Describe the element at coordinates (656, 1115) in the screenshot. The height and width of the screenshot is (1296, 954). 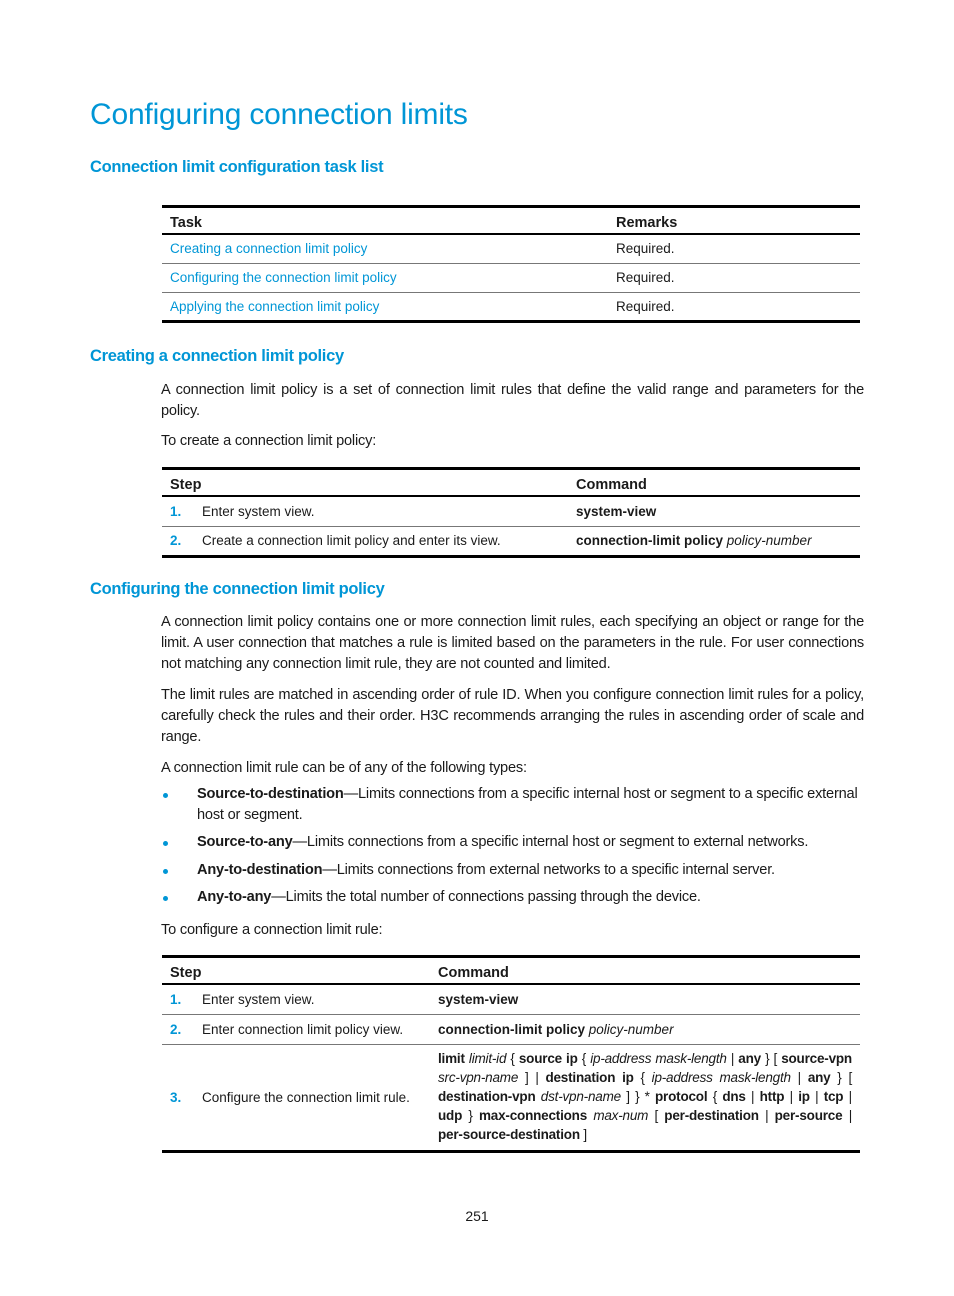
I see `command-punctuation: [` at that location.